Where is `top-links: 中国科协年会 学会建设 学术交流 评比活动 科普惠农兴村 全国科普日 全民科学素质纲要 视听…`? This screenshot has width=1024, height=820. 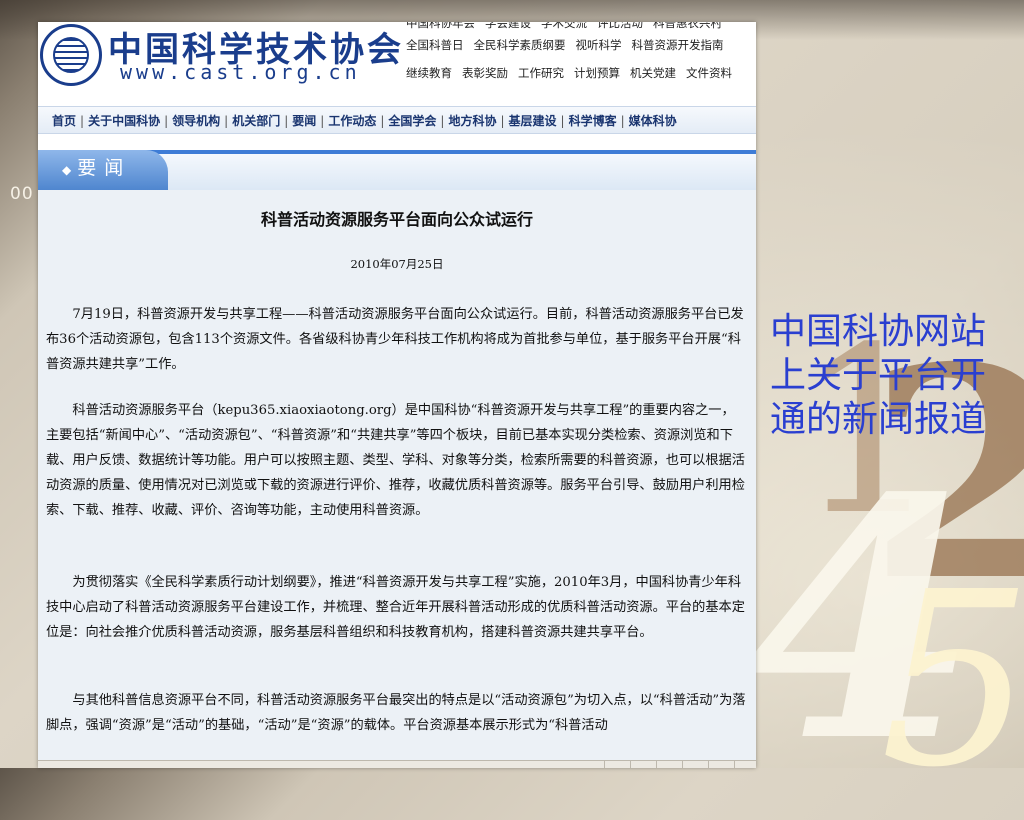
top-links: 中国科协年会 学会建设 学术交流 评比活动 科普惠农兴村 全国科普日 全民科学素质纲要 视听… is located at coordinates (581, 58).